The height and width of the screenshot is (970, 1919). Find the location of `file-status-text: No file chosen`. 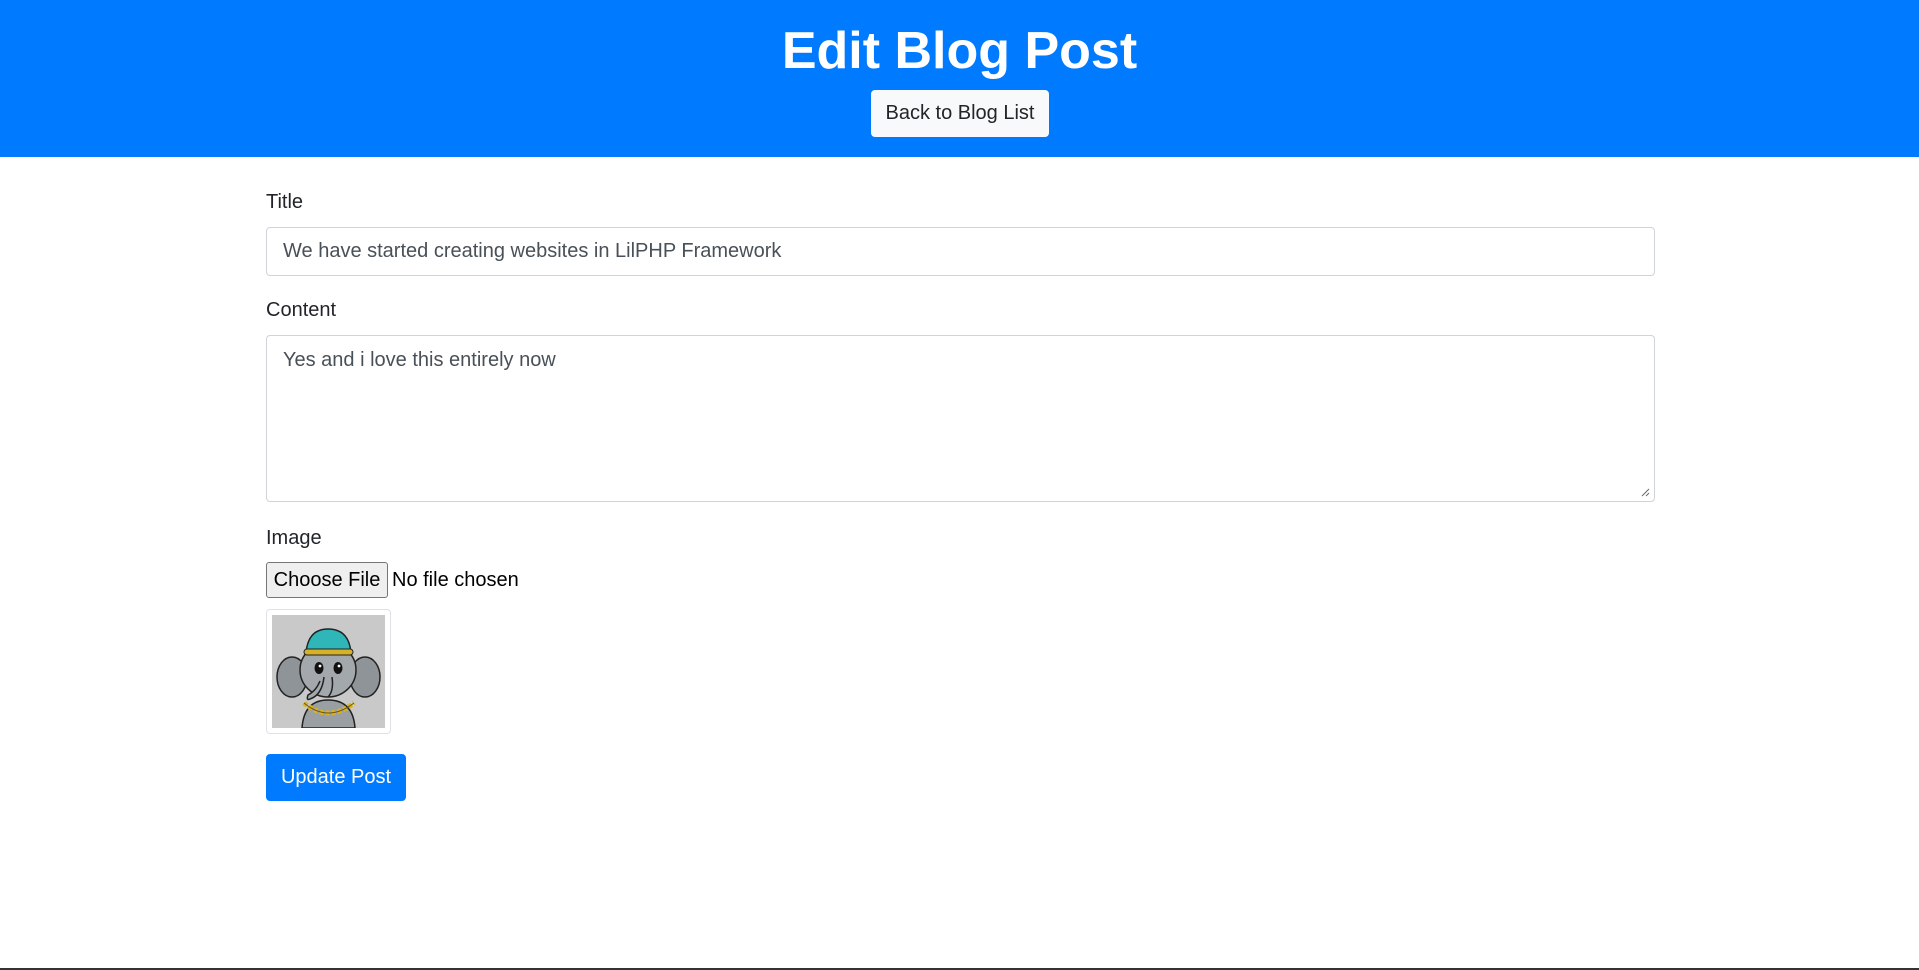

file-status-text: No file chosen is located at coordinates (455, 580).